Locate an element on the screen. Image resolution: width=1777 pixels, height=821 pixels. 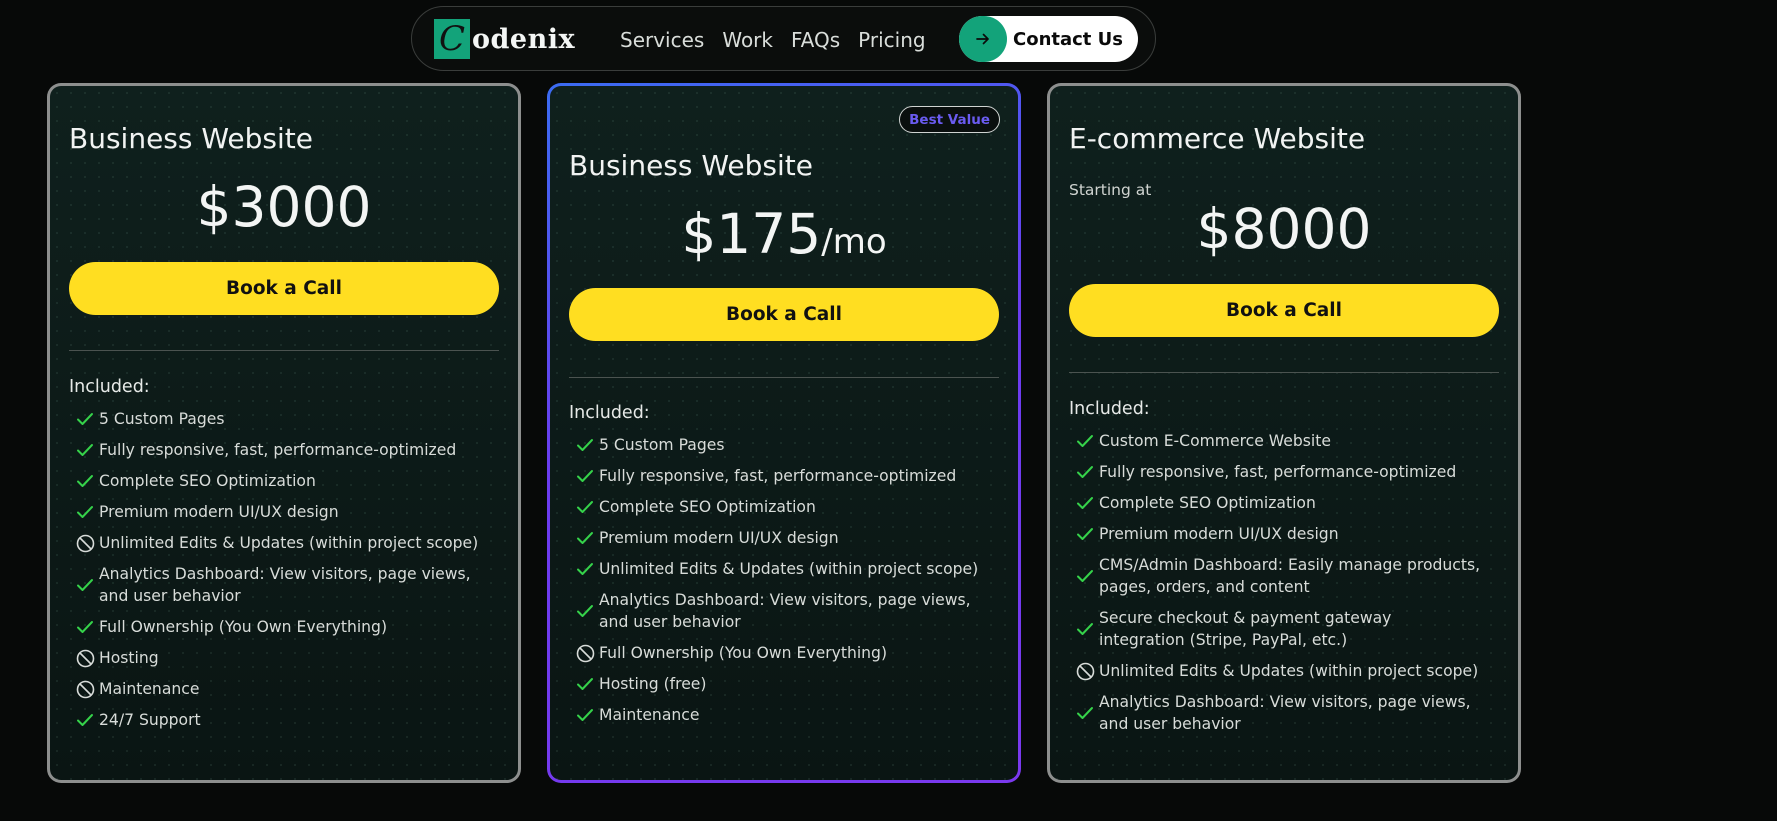
feature-item: Hosting is located at coordinates (278, 658).